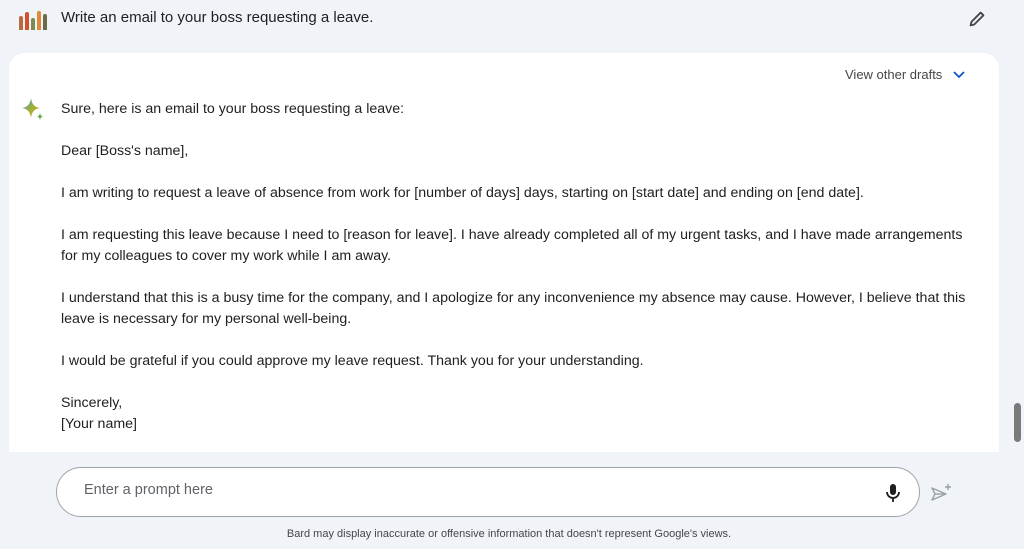 The width and height of the screenshot is (1024, 549). What do you see at coordinates (1017, 422) in the screenshot?
I see `scrollbar-thumb` at bounding box center [1017, 422].